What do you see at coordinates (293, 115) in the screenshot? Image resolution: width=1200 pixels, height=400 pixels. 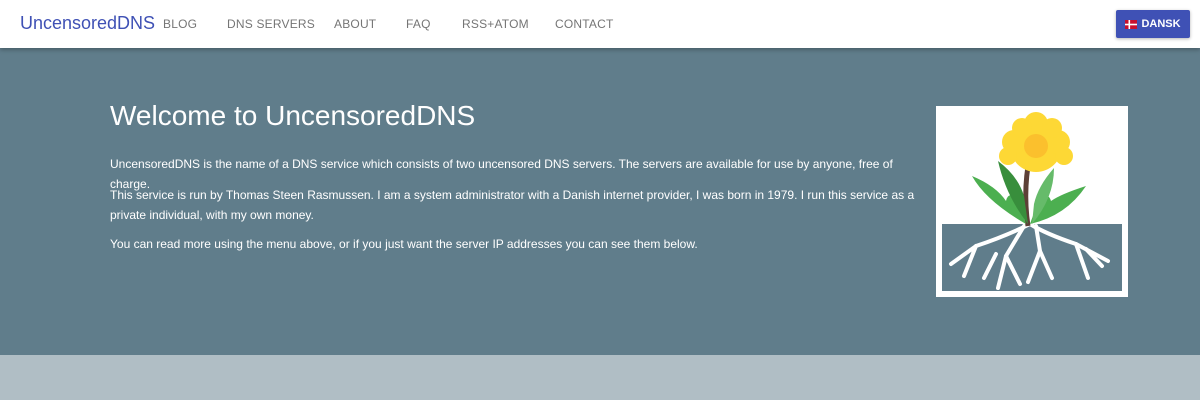 I see `page-title: Welcome to UncensoredDNS` at bounding box center [293, 115].